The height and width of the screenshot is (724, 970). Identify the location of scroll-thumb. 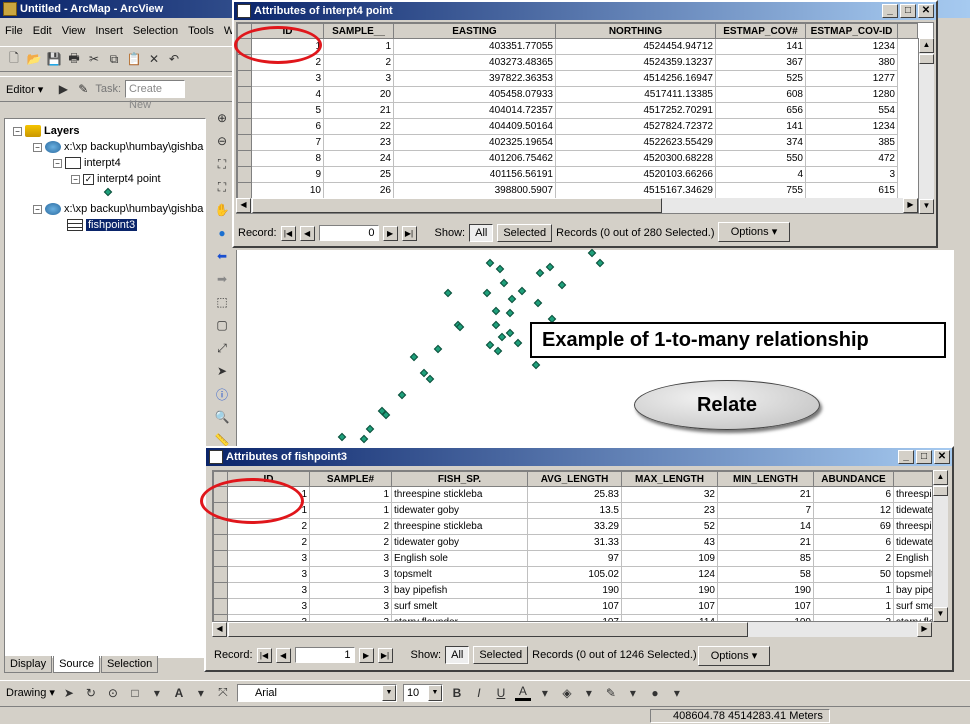
(488, 629).